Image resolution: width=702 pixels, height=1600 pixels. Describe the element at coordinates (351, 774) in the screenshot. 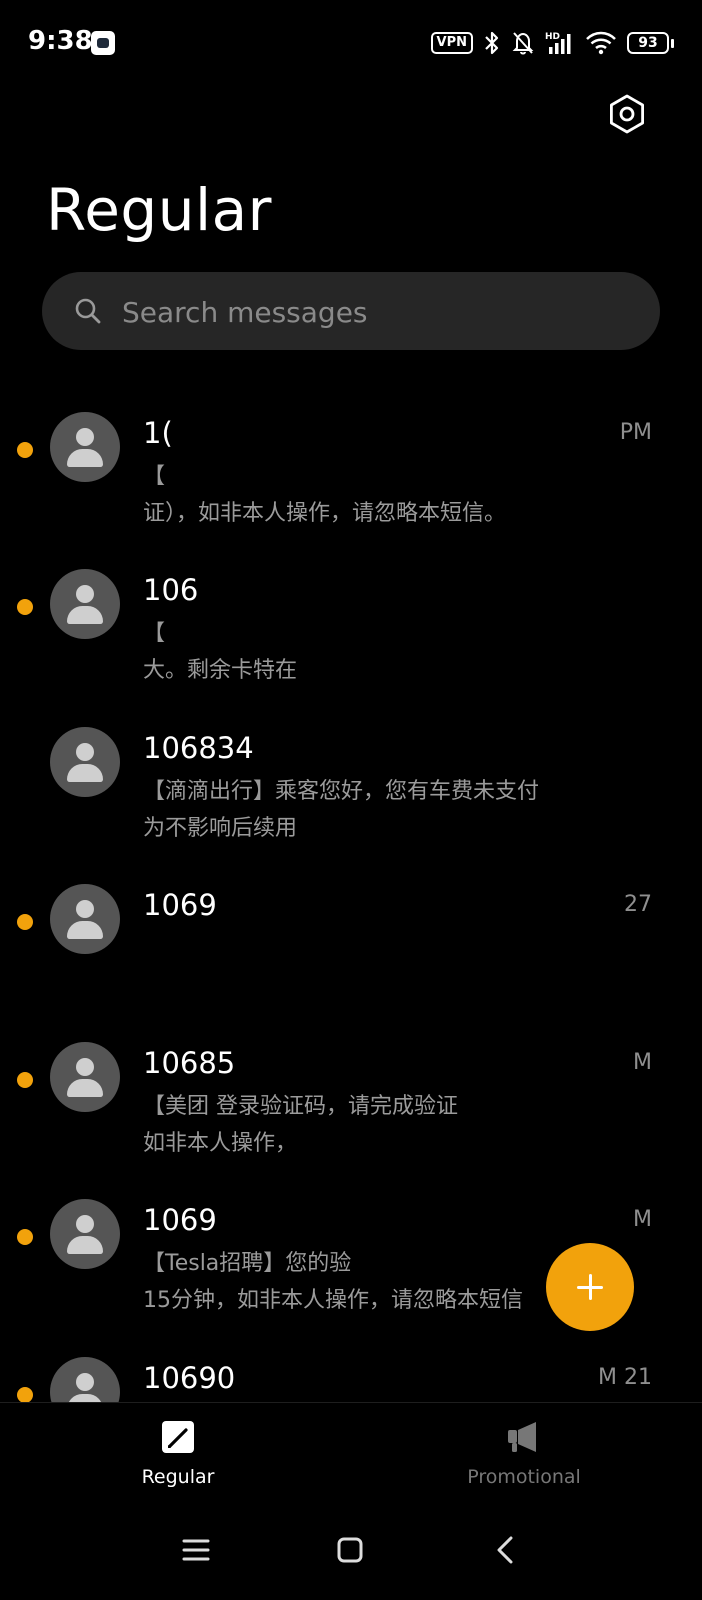

I see `message-item: 106834 【滴滴出行】乘客您好，您有车费未支付 为不影响后续用` at that location.